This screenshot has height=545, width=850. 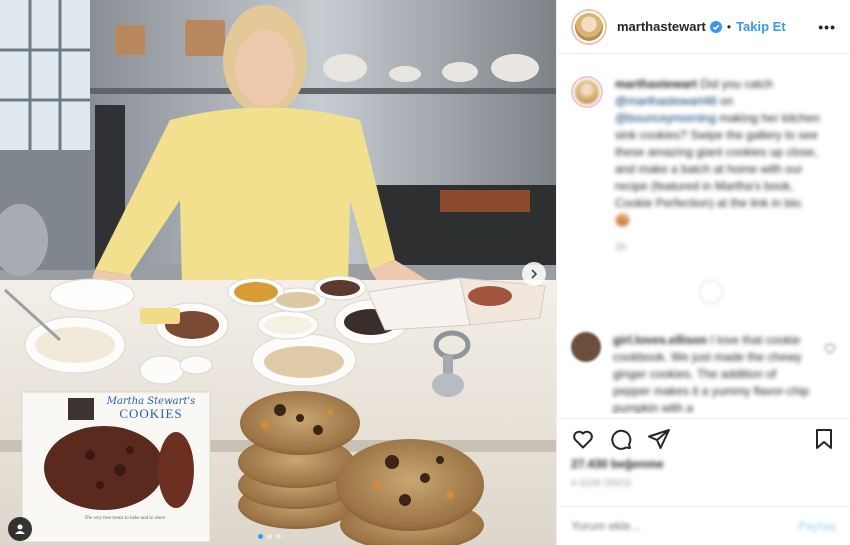 I want to click on likes-count: 27.430 beğenme, so click(x=617, y=464).